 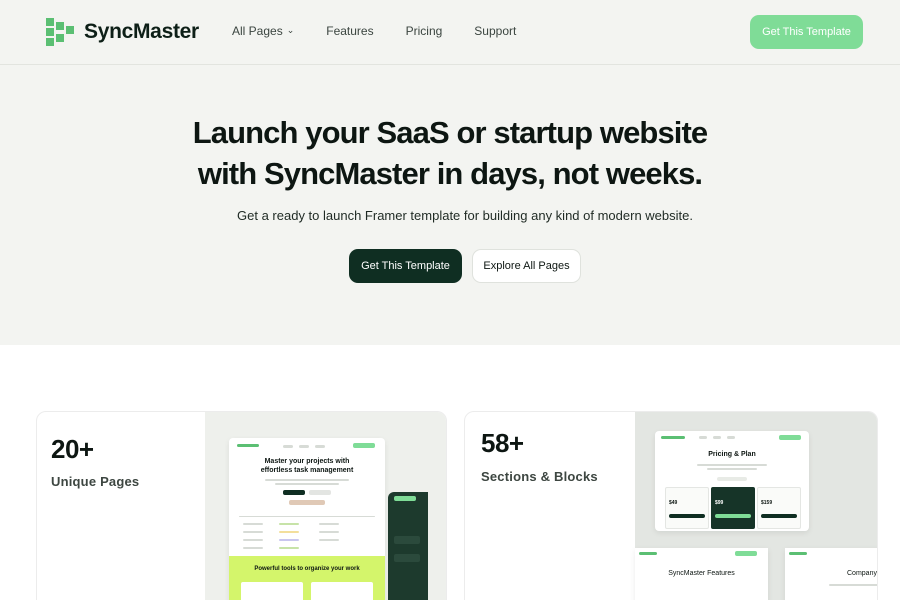 What do you see at coordinates (390, 31) in the screenshot?
I see `main-nav: All Pages ⌄ Features Pricing Support` at bounding box center [390, 31].